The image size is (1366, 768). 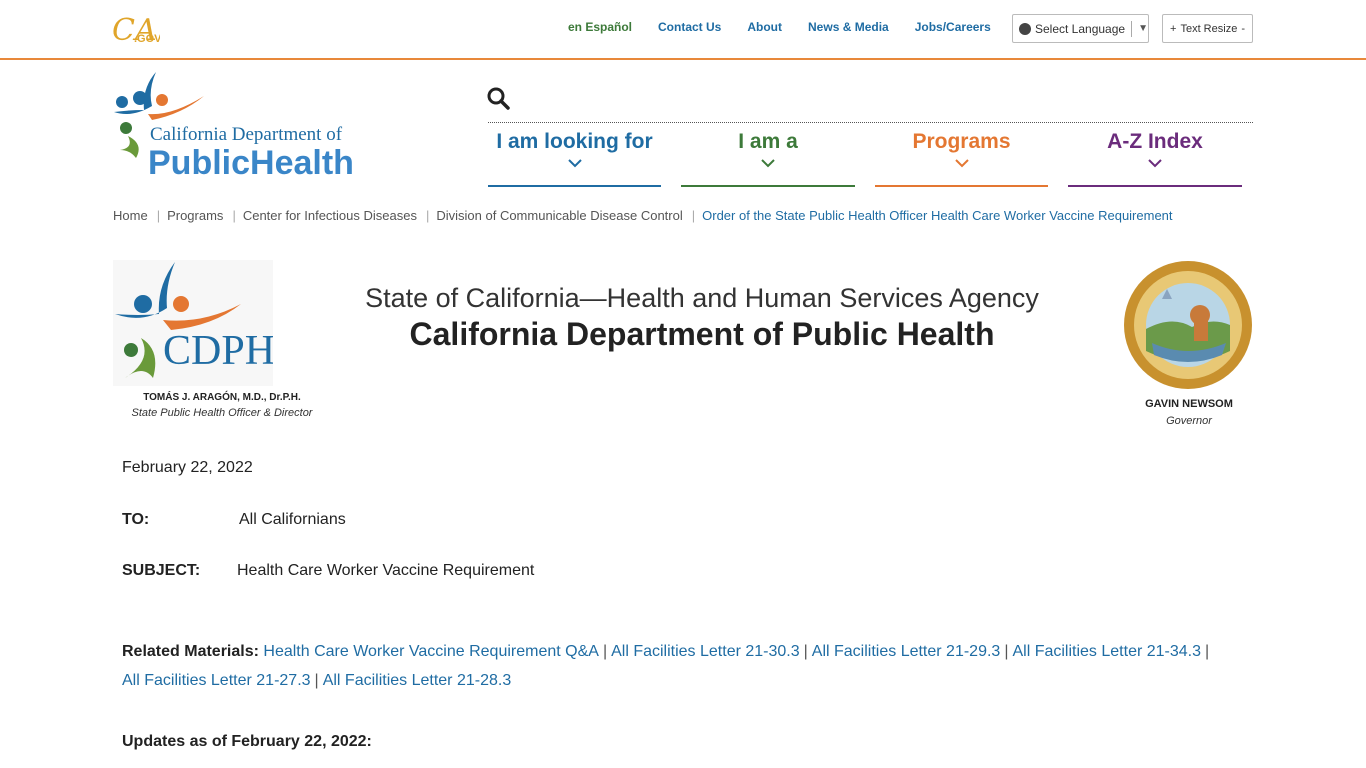 What do you see at coordinates (247, 741) in the screenshot?
I see `updates-heading: Updates as of February 22, 2022:` at bounding box center [247, 741].